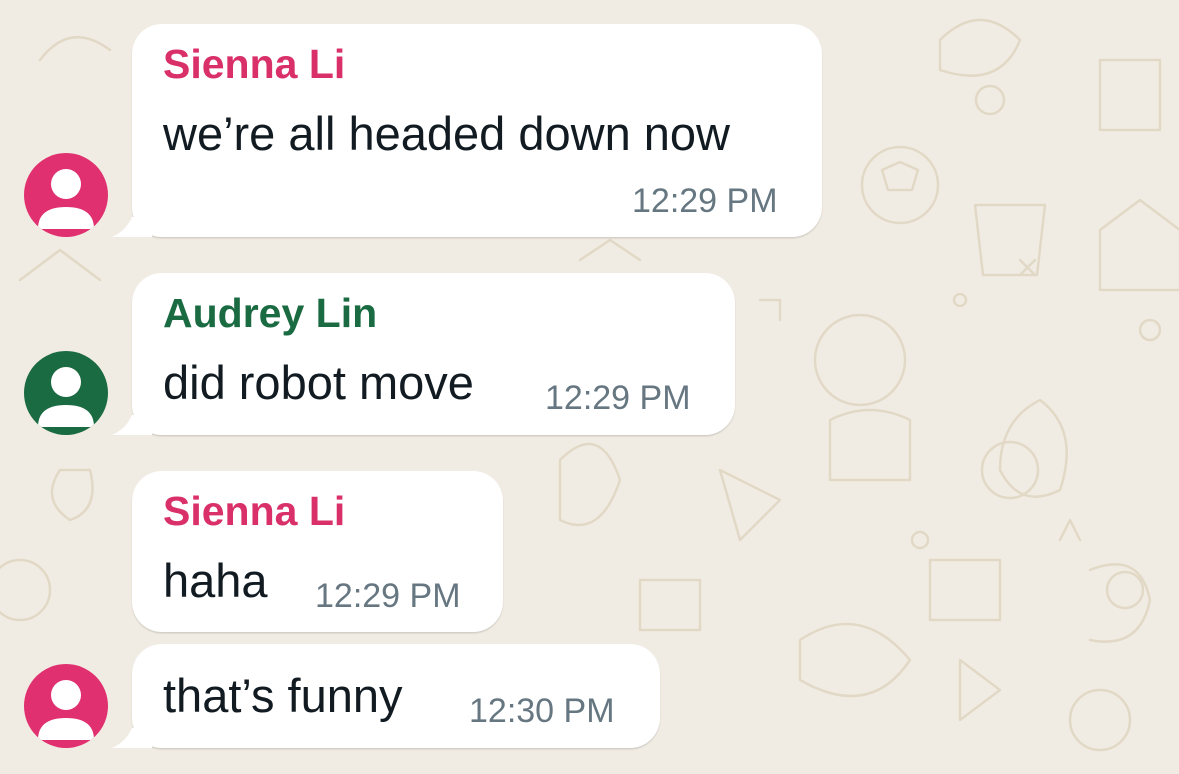 Image resolution: width=1179 pixels, height=774 pixels. What do you see at coordinates (423, 354) in the screenshot?
I see `message-bubble: Audrey Lin did robot move 12:29 PM` at bounding box center [423, 354].